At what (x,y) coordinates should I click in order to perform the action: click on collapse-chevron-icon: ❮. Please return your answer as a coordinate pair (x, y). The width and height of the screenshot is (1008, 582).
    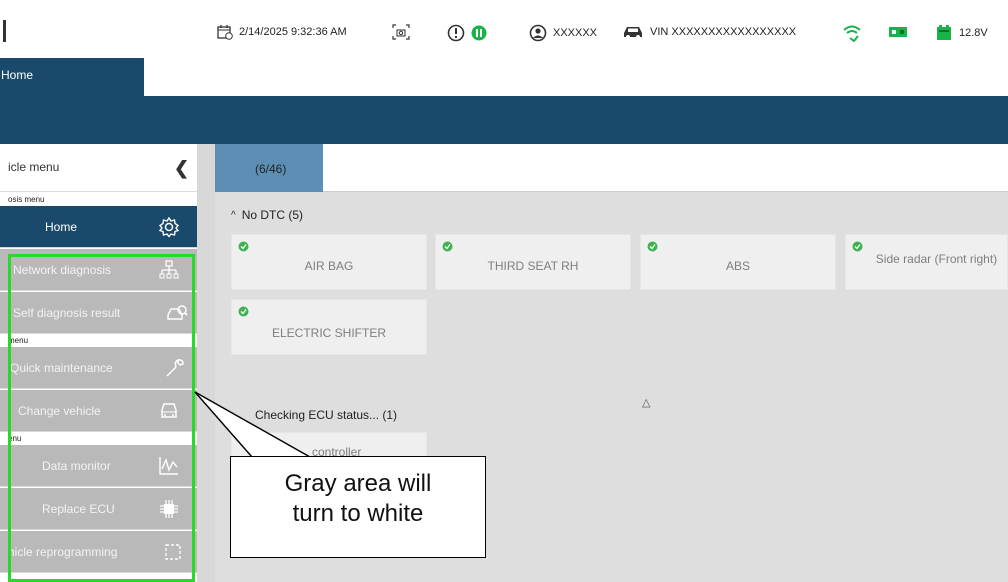
    Looking at the image, I should click on (181, 168).